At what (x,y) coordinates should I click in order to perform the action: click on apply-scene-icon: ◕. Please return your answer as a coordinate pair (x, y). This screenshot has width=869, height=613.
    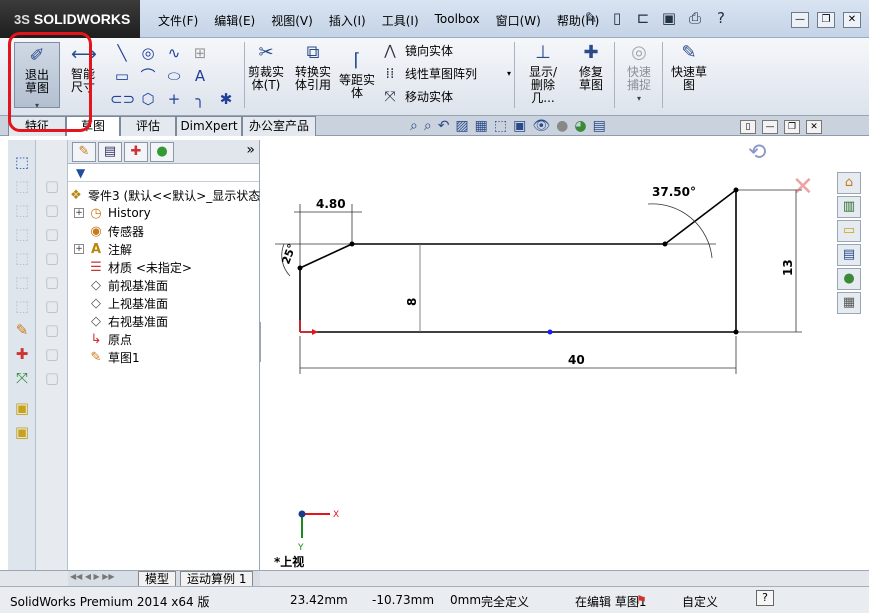
    Looking at the image, I should click on (580, 126).